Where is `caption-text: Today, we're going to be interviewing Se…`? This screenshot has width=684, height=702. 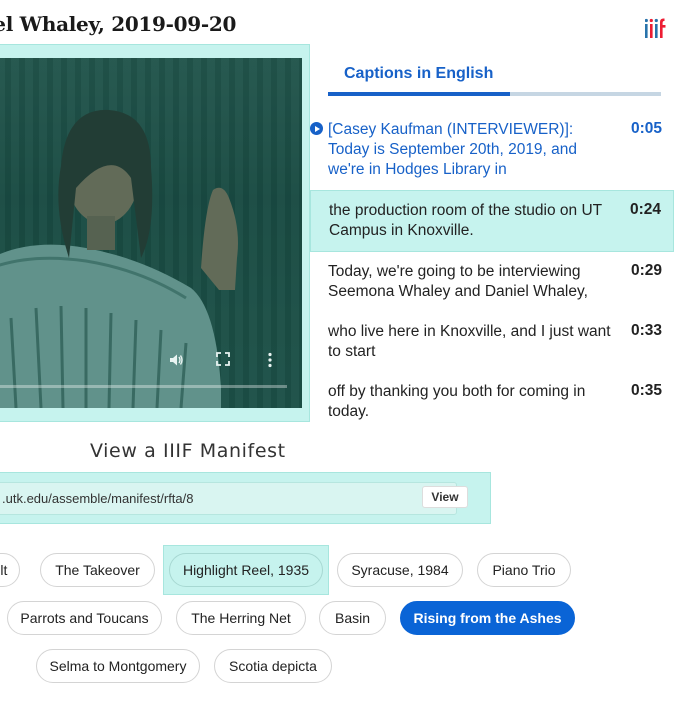
caption-text: Today, we're going to be interviewing Se… is located at coordinates (458, 281).